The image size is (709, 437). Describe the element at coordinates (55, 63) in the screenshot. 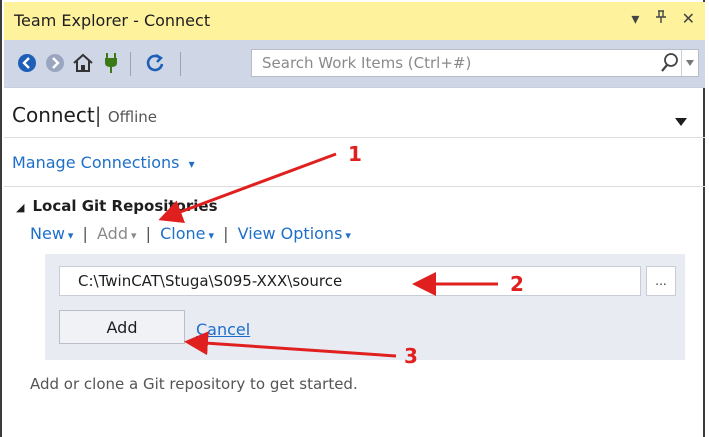

I see `forward-icon` at that location.